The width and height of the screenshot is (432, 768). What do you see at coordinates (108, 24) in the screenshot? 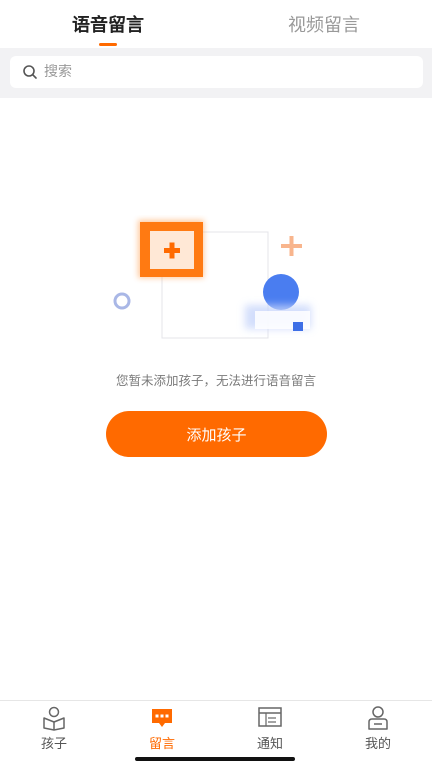
I see `tab-voice-message: 语音留言` at bounding box center [108, 24].